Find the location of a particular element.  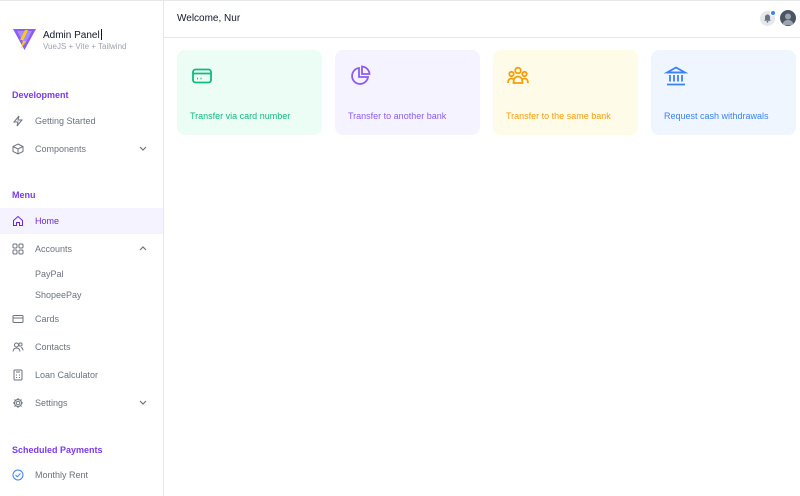

sidebar-item-label: Monthly Rent is located at coordinates (62, 475).